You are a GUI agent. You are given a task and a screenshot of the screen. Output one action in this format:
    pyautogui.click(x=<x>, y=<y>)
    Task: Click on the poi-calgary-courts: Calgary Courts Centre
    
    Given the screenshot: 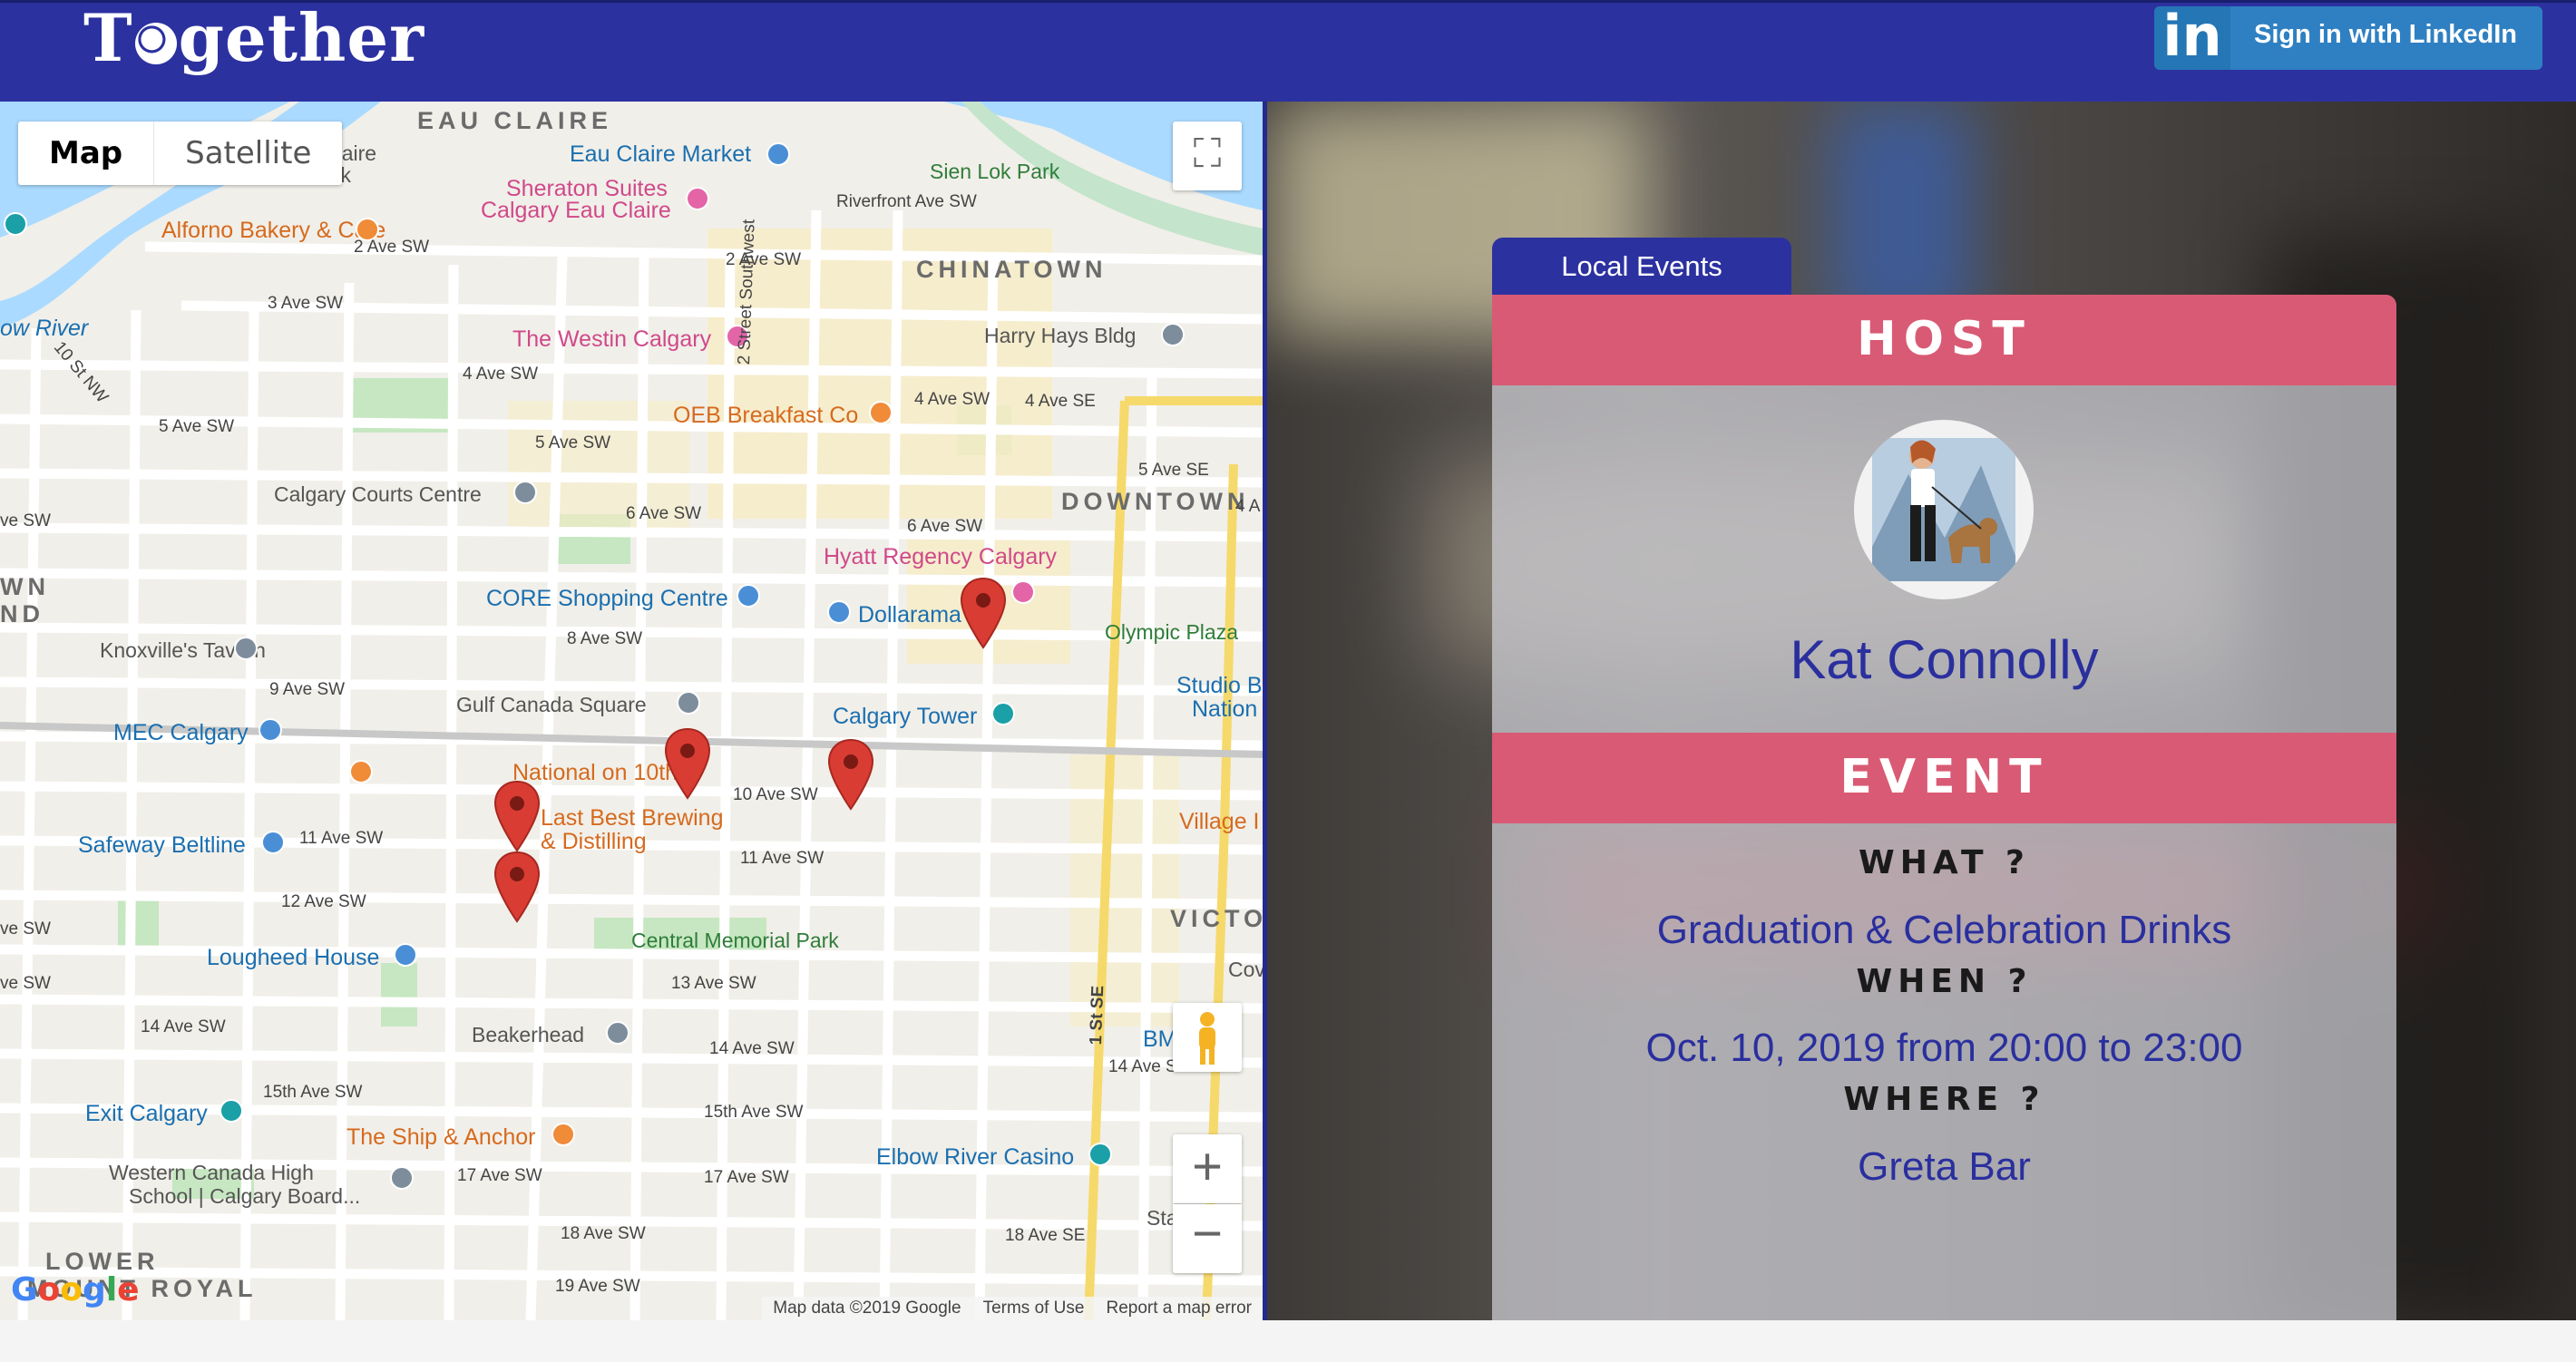 What is the action you would take?
    pyautogui.click(x=378, y=494)
    